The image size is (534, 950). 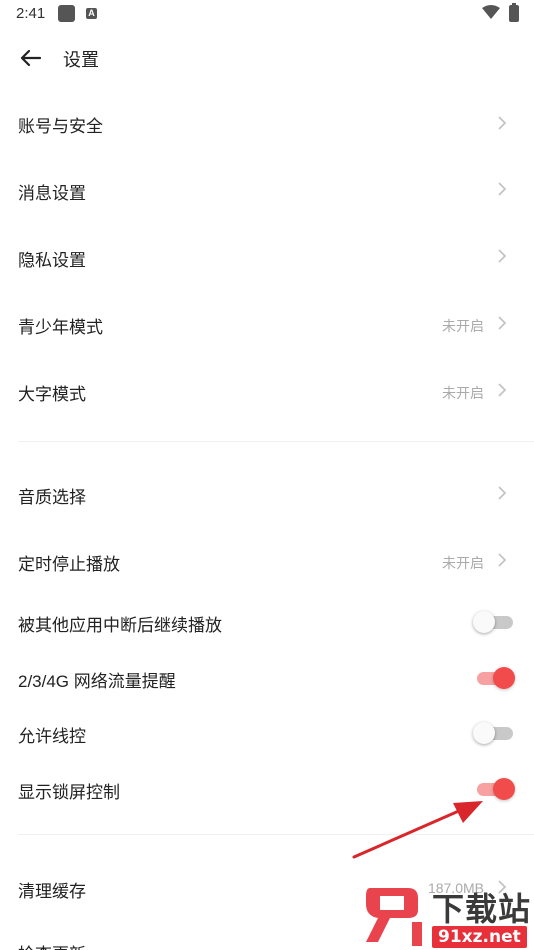 What do you see at coordinates (31, 13) in the screenshot?
I see `status-time: 2:41` at bounding box center [31, 13].